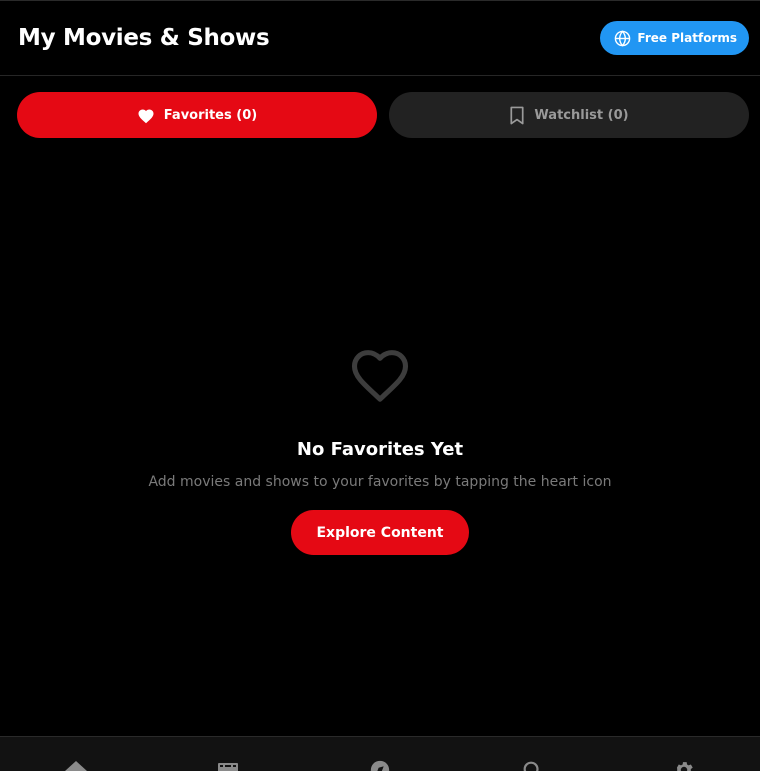  I want to click on tab-watchlist: Watchlist (0), so click(569, 115).